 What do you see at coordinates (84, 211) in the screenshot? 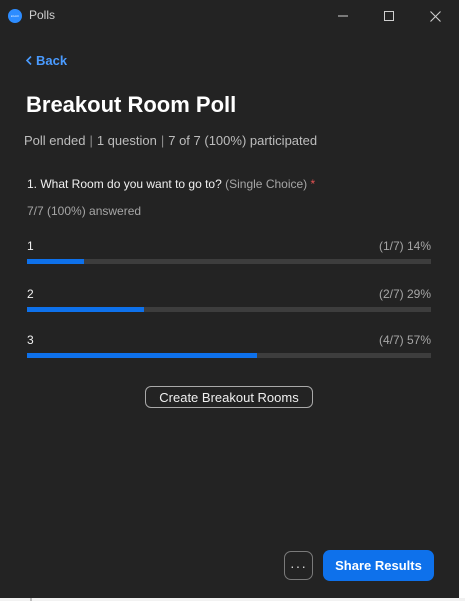
I see `answered-count: 7/7 (100%) answered` at bounding box center [84, 211].